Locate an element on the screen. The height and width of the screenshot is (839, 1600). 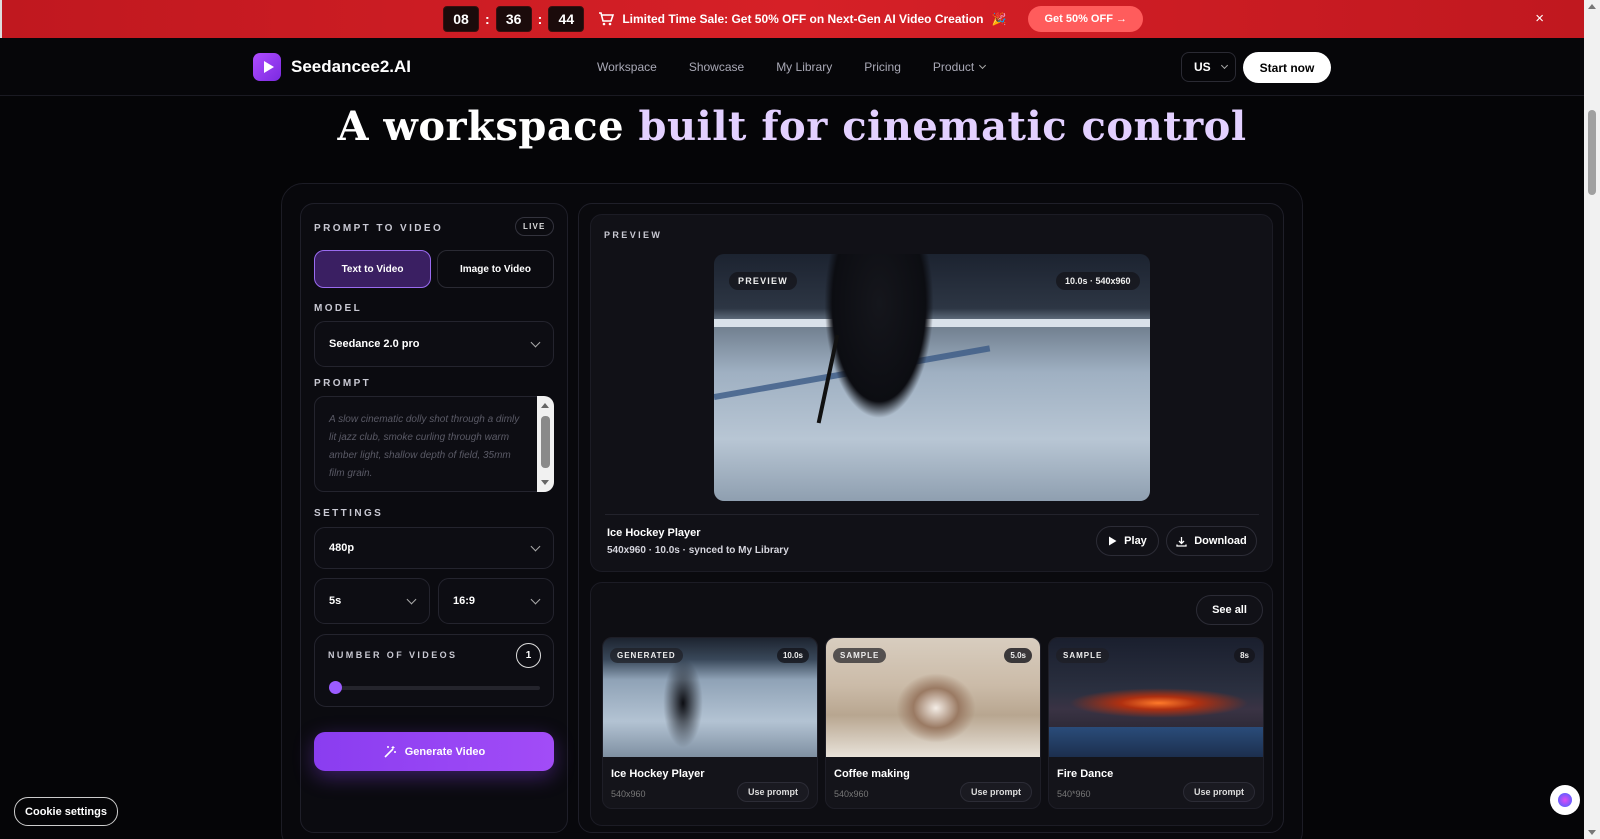
prompt-scroll-thumb is located at coordinates (545, 442).